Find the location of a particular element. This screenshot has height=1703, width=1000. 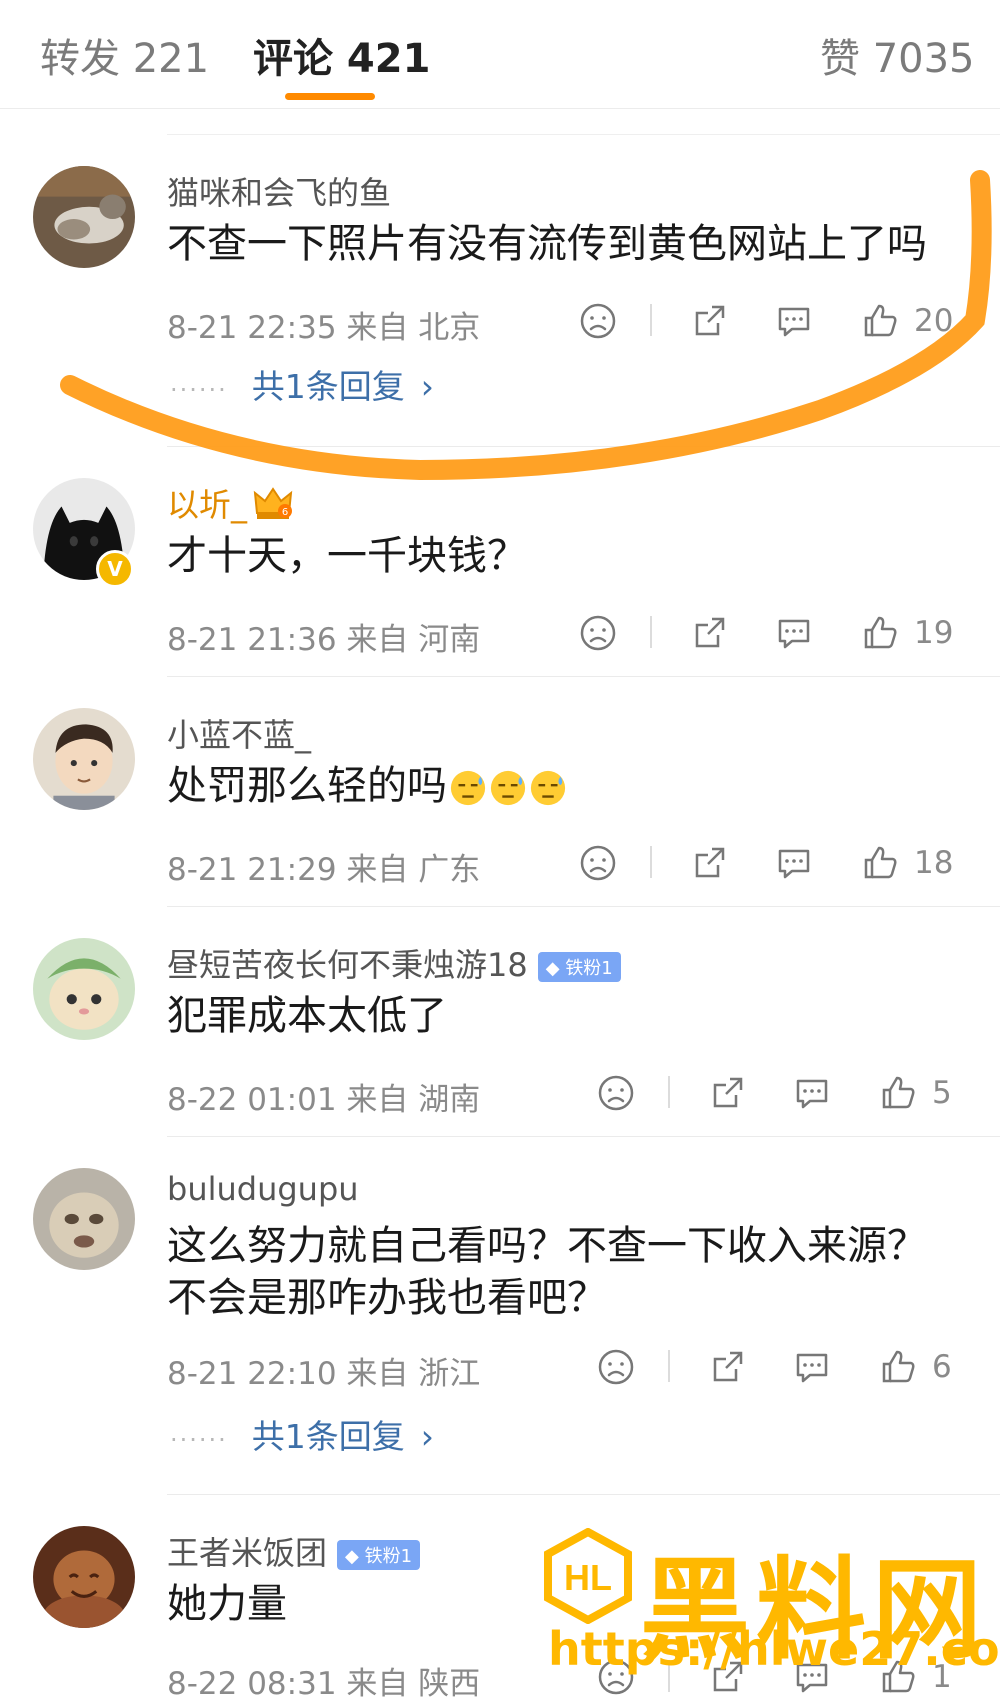

like-button: 5 is located at coordinates (915, 1093).